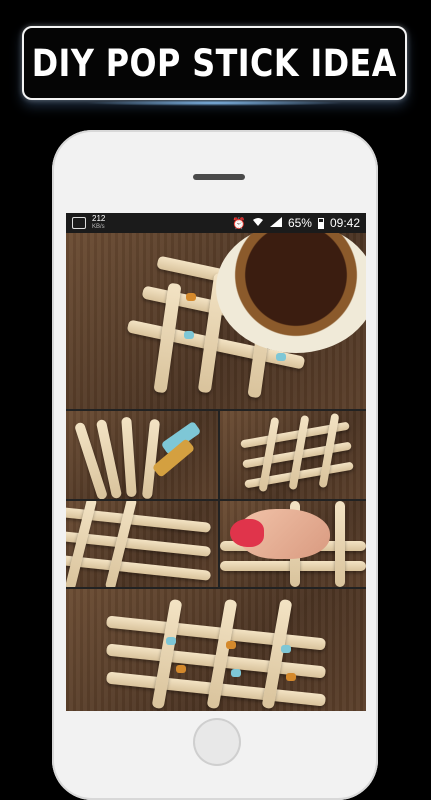  Describe the element at coordinates (299, 223) in the screenshot. I see `battery-level: 65%` at that location.